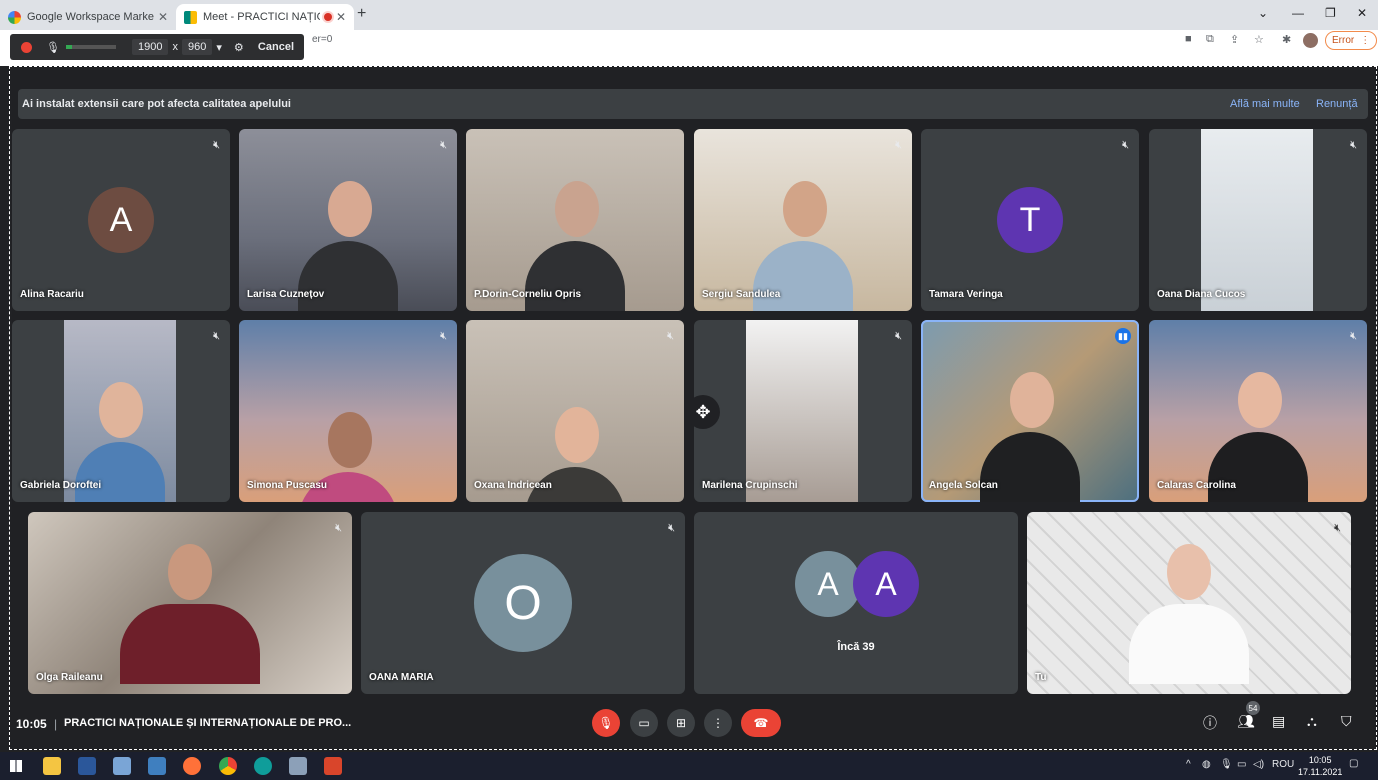 Image resolution: width=1378 pixels, height=780 pixels. I want to click on meet-icon, so click(190, 17).